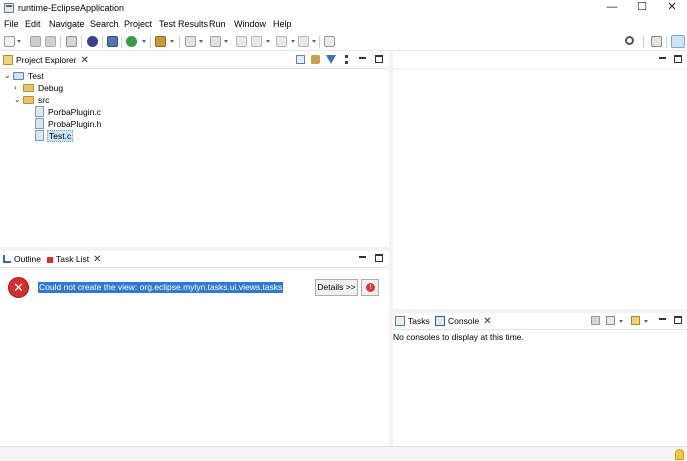 The image size is (687, 461). I want to click on next-annotation-icon, so click(190, 41).